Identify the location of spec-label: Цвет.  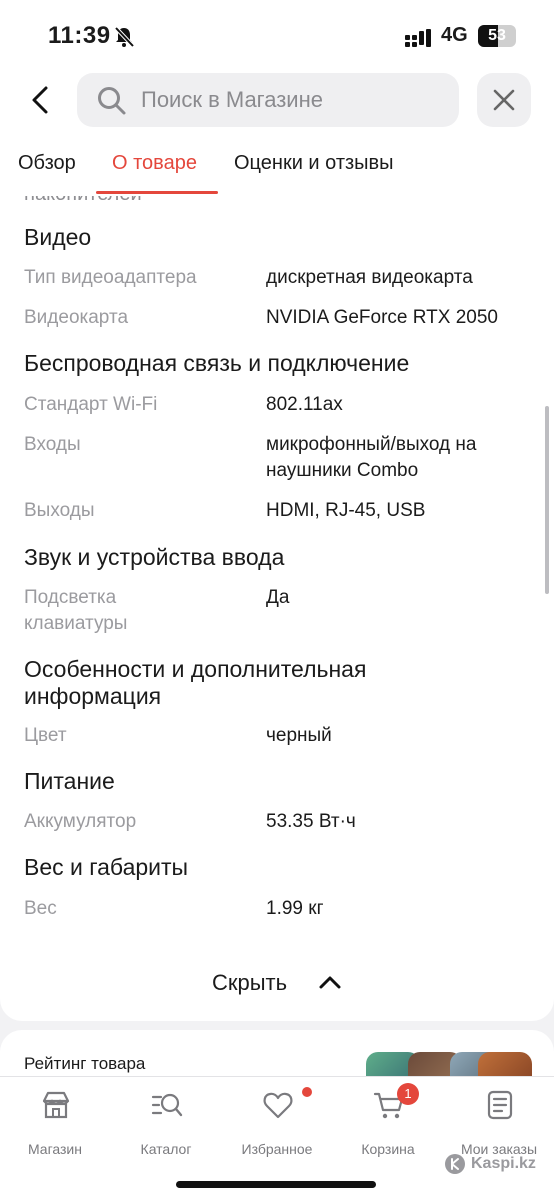
(45, 735).